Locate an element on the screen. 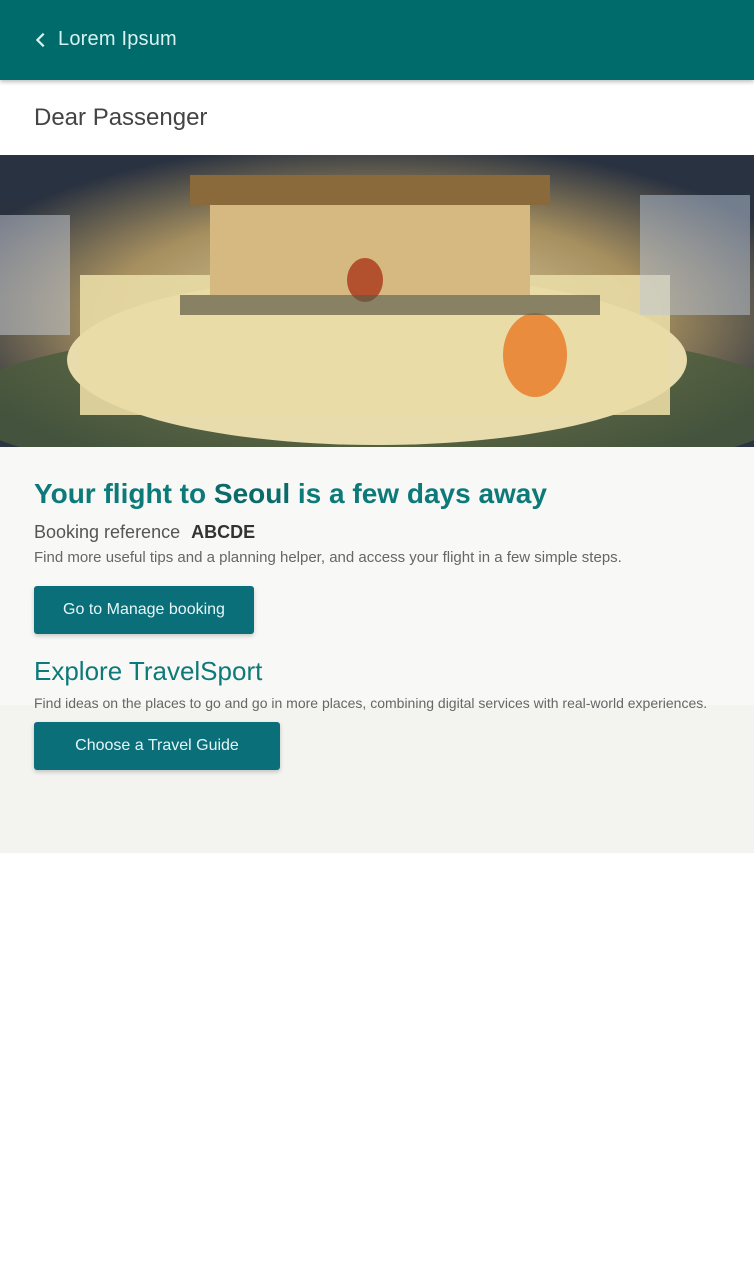 This screenshot has height=1280, width=754. app-header: Lorem Ipsum is located at coordinates (377, 40).